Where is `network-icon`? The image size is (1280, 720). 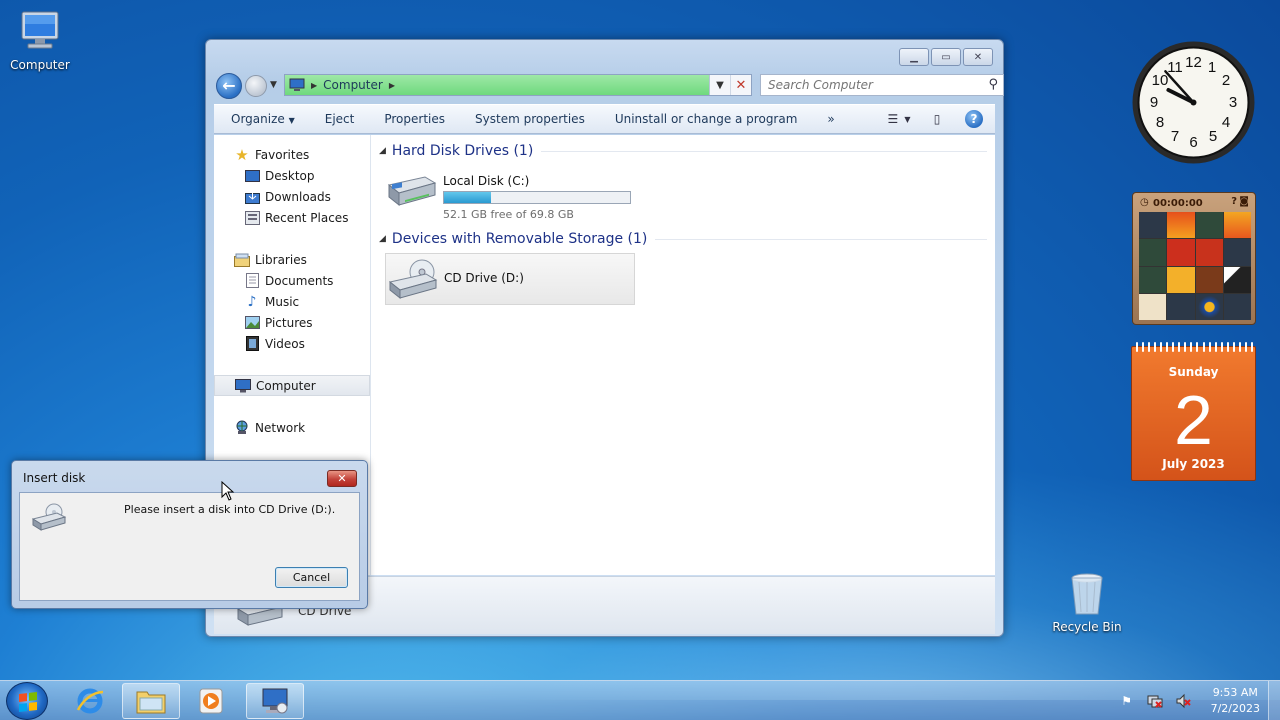 network-icon is located at coordinates (1155, 701).